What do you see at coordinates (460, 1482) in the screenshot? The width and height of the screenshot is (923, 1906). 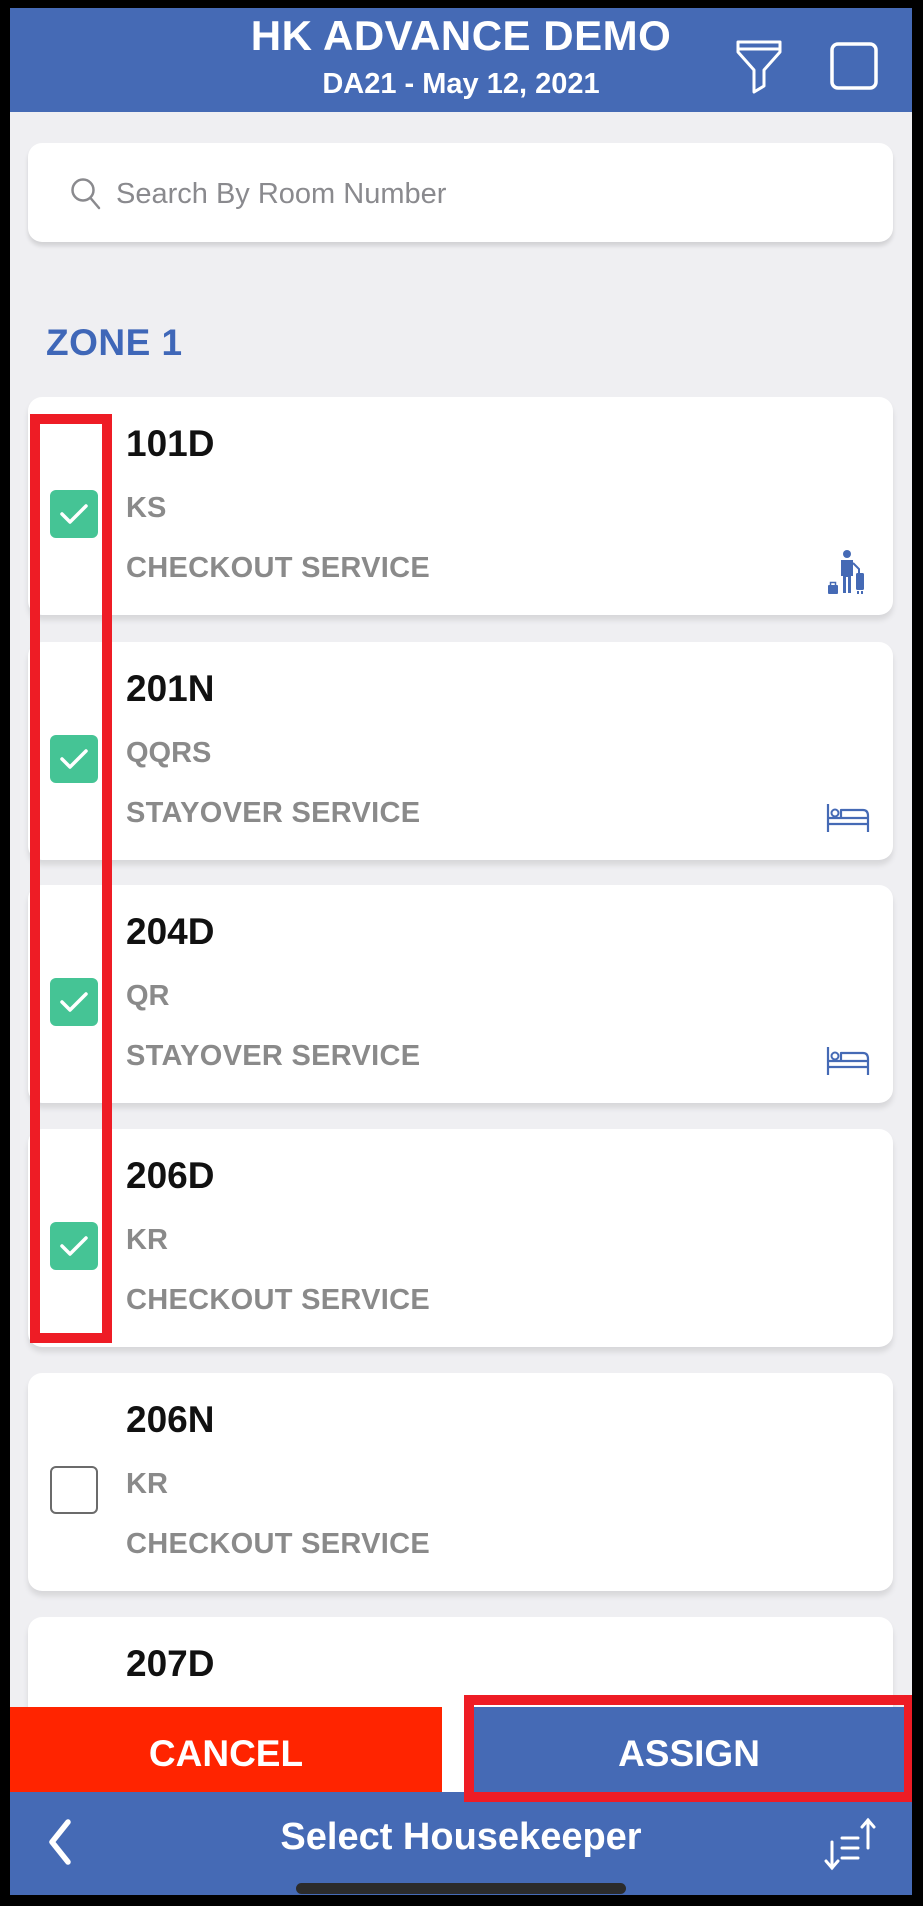 I see `room-card: 206N KR CHECKOUT SERVICE` at bounding box center [460, 1482].